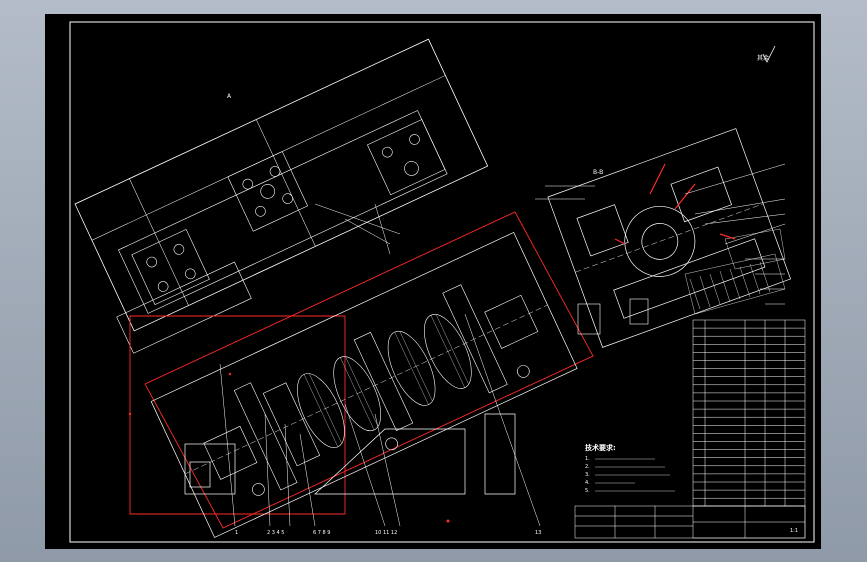 This screenshot has height=562, width=867. Describe the element at coordinates (587, 459) in the screenshot. I see `tech-req-item: 1.` at that location.